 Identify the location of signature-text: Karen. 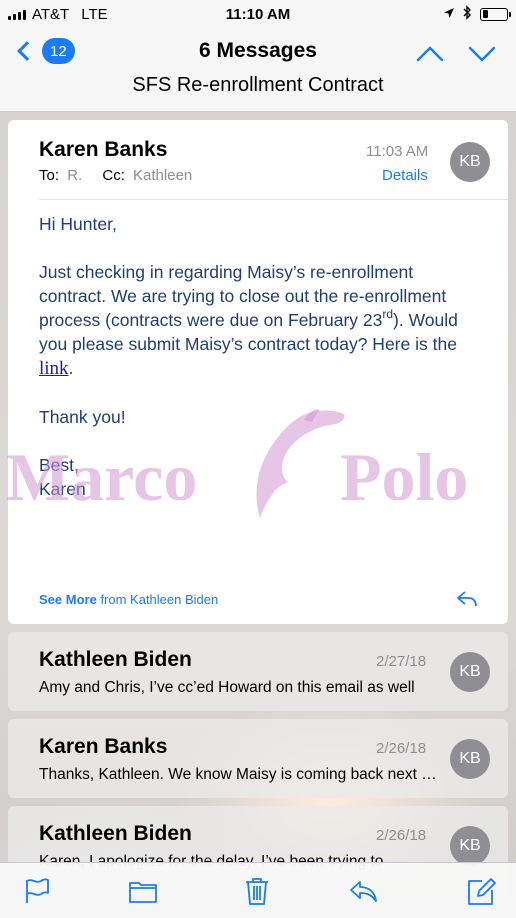
(62, 489).